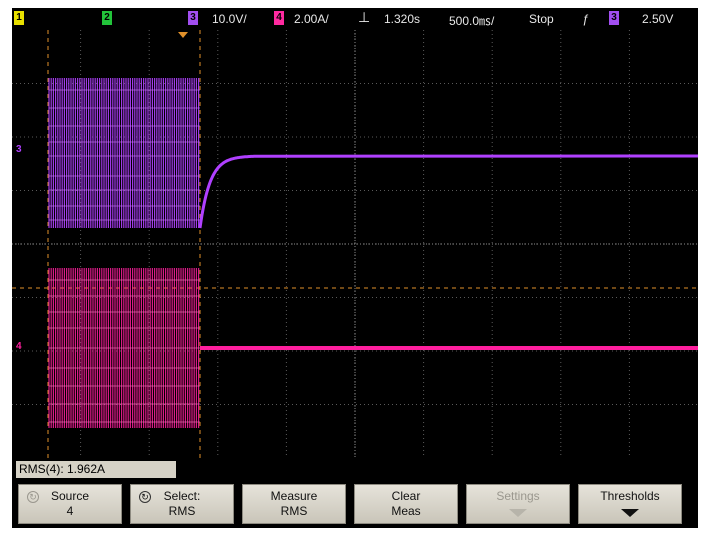 The height and width of the screenshot is (536, 709). Describe the element at coordinates (279, 18) in the screenshot. I see `channel-4-indicator: 4` at that location.